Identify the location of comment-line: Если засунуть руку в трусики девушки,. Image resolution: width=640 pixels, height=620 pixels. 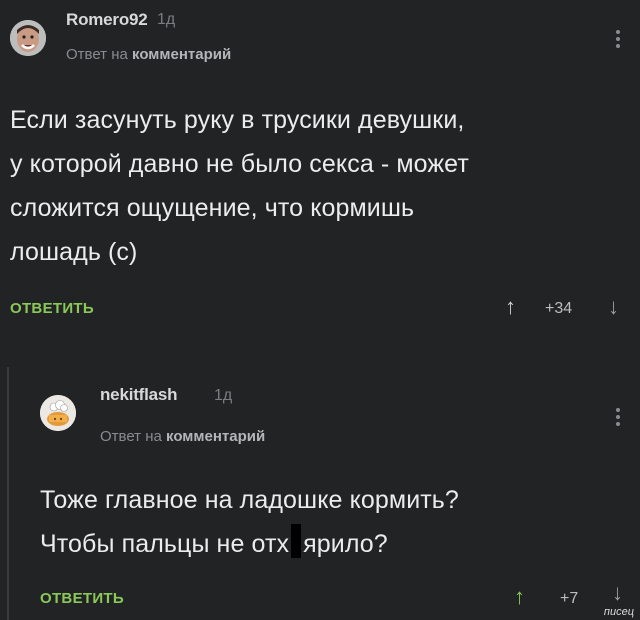
(237, 120).